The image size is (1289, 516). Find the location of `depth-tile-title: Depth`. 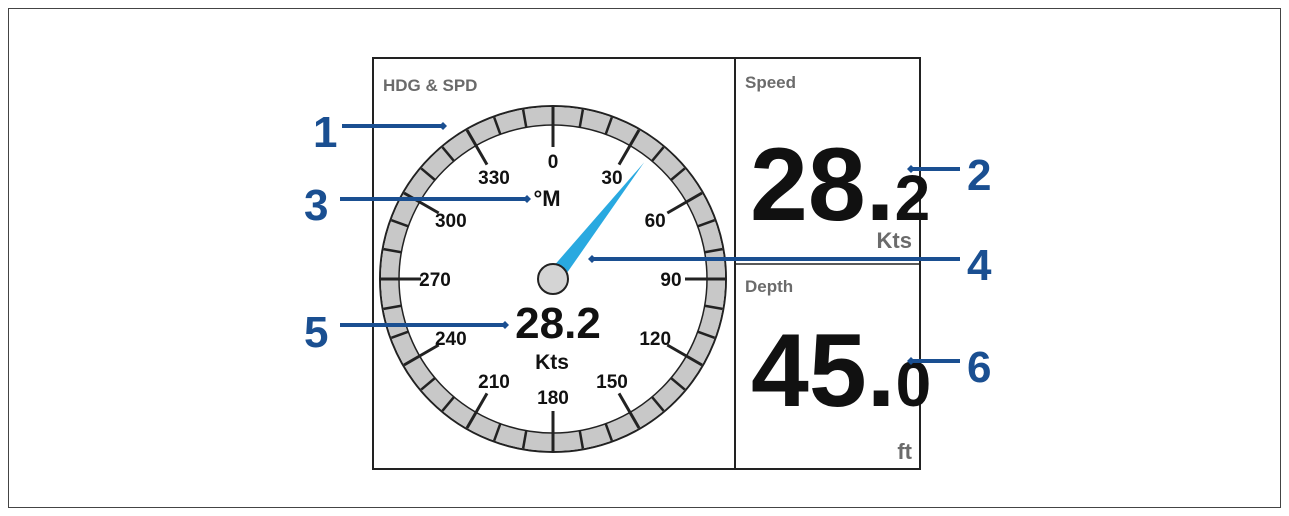

depth-tile-title: Depth is located at coordinates (769, 286).